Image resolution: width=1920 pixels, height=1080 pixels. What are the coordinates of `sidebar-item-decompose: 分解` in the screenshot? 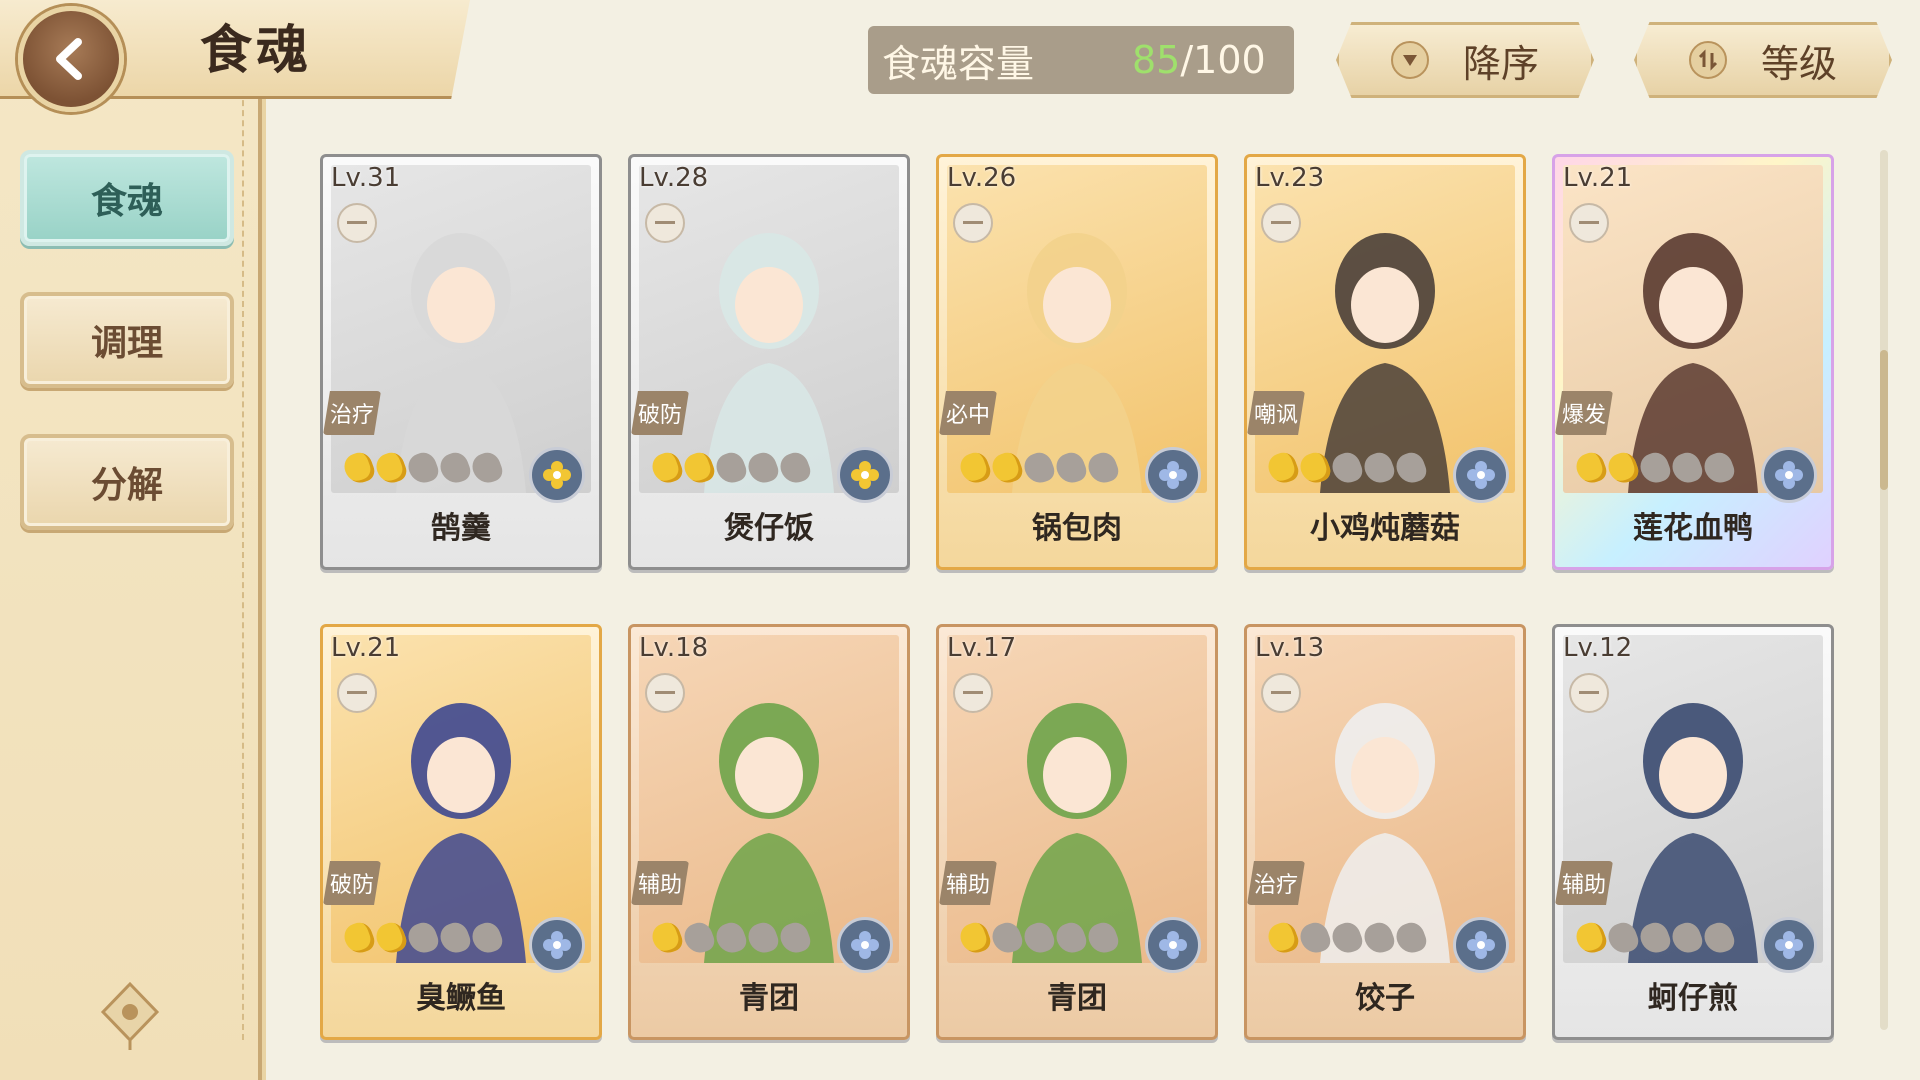 It's located at (127, 482).